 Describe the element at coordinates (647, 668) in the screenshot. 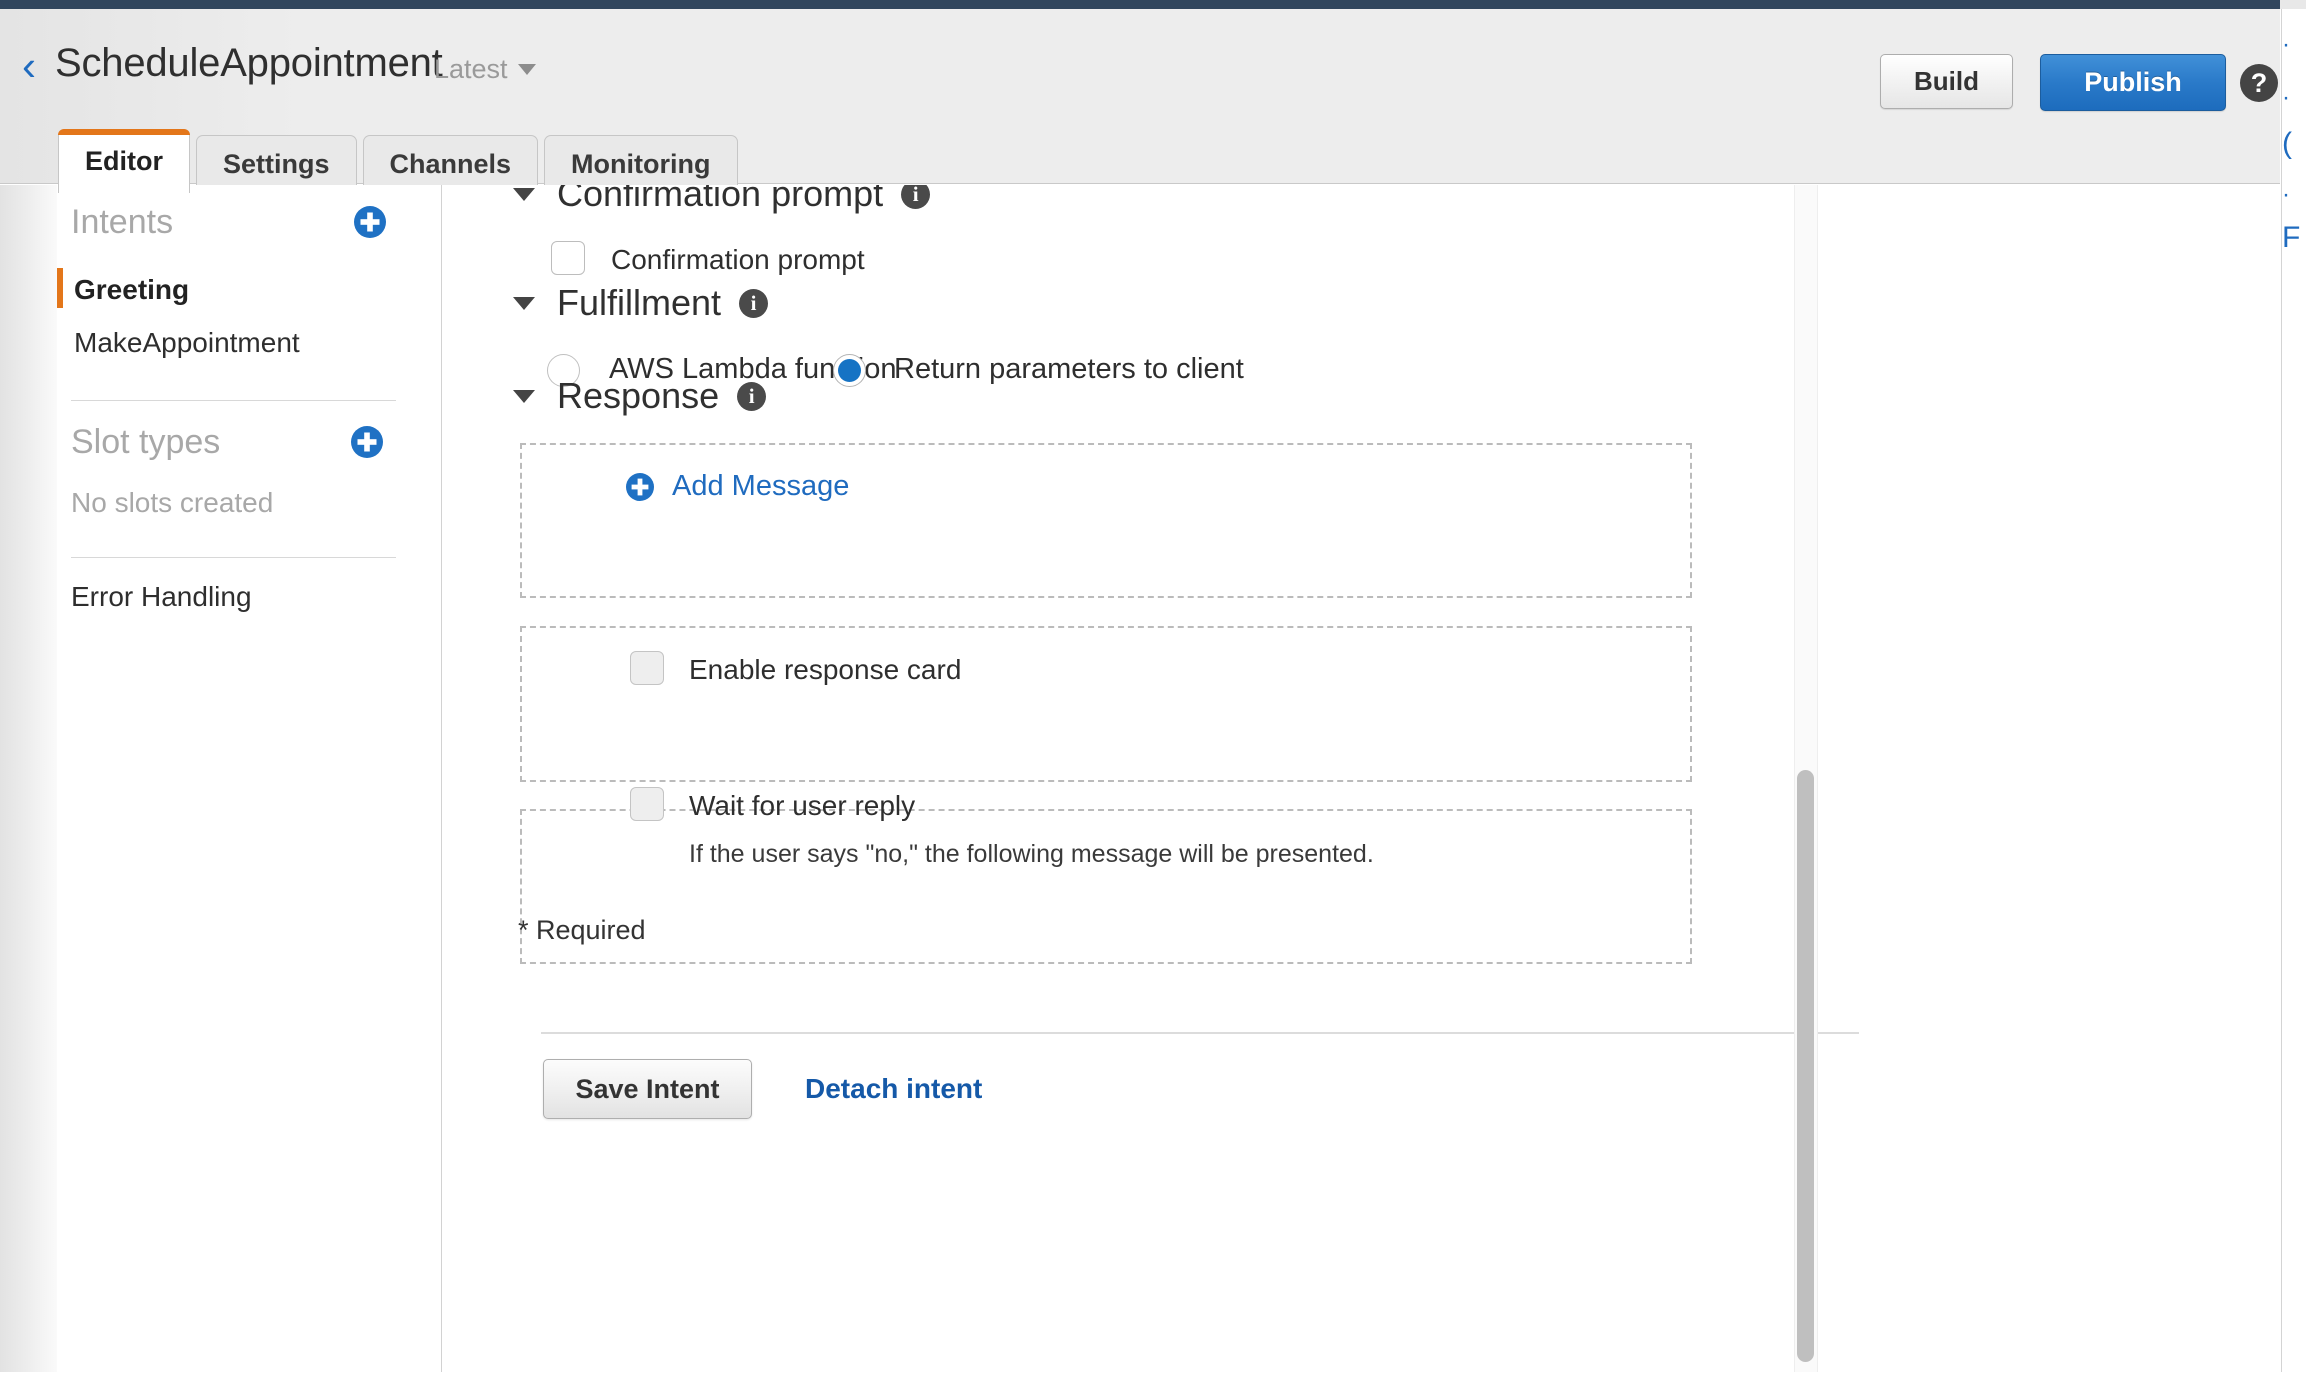

I see `enable-response-card-checkbox` at that location.